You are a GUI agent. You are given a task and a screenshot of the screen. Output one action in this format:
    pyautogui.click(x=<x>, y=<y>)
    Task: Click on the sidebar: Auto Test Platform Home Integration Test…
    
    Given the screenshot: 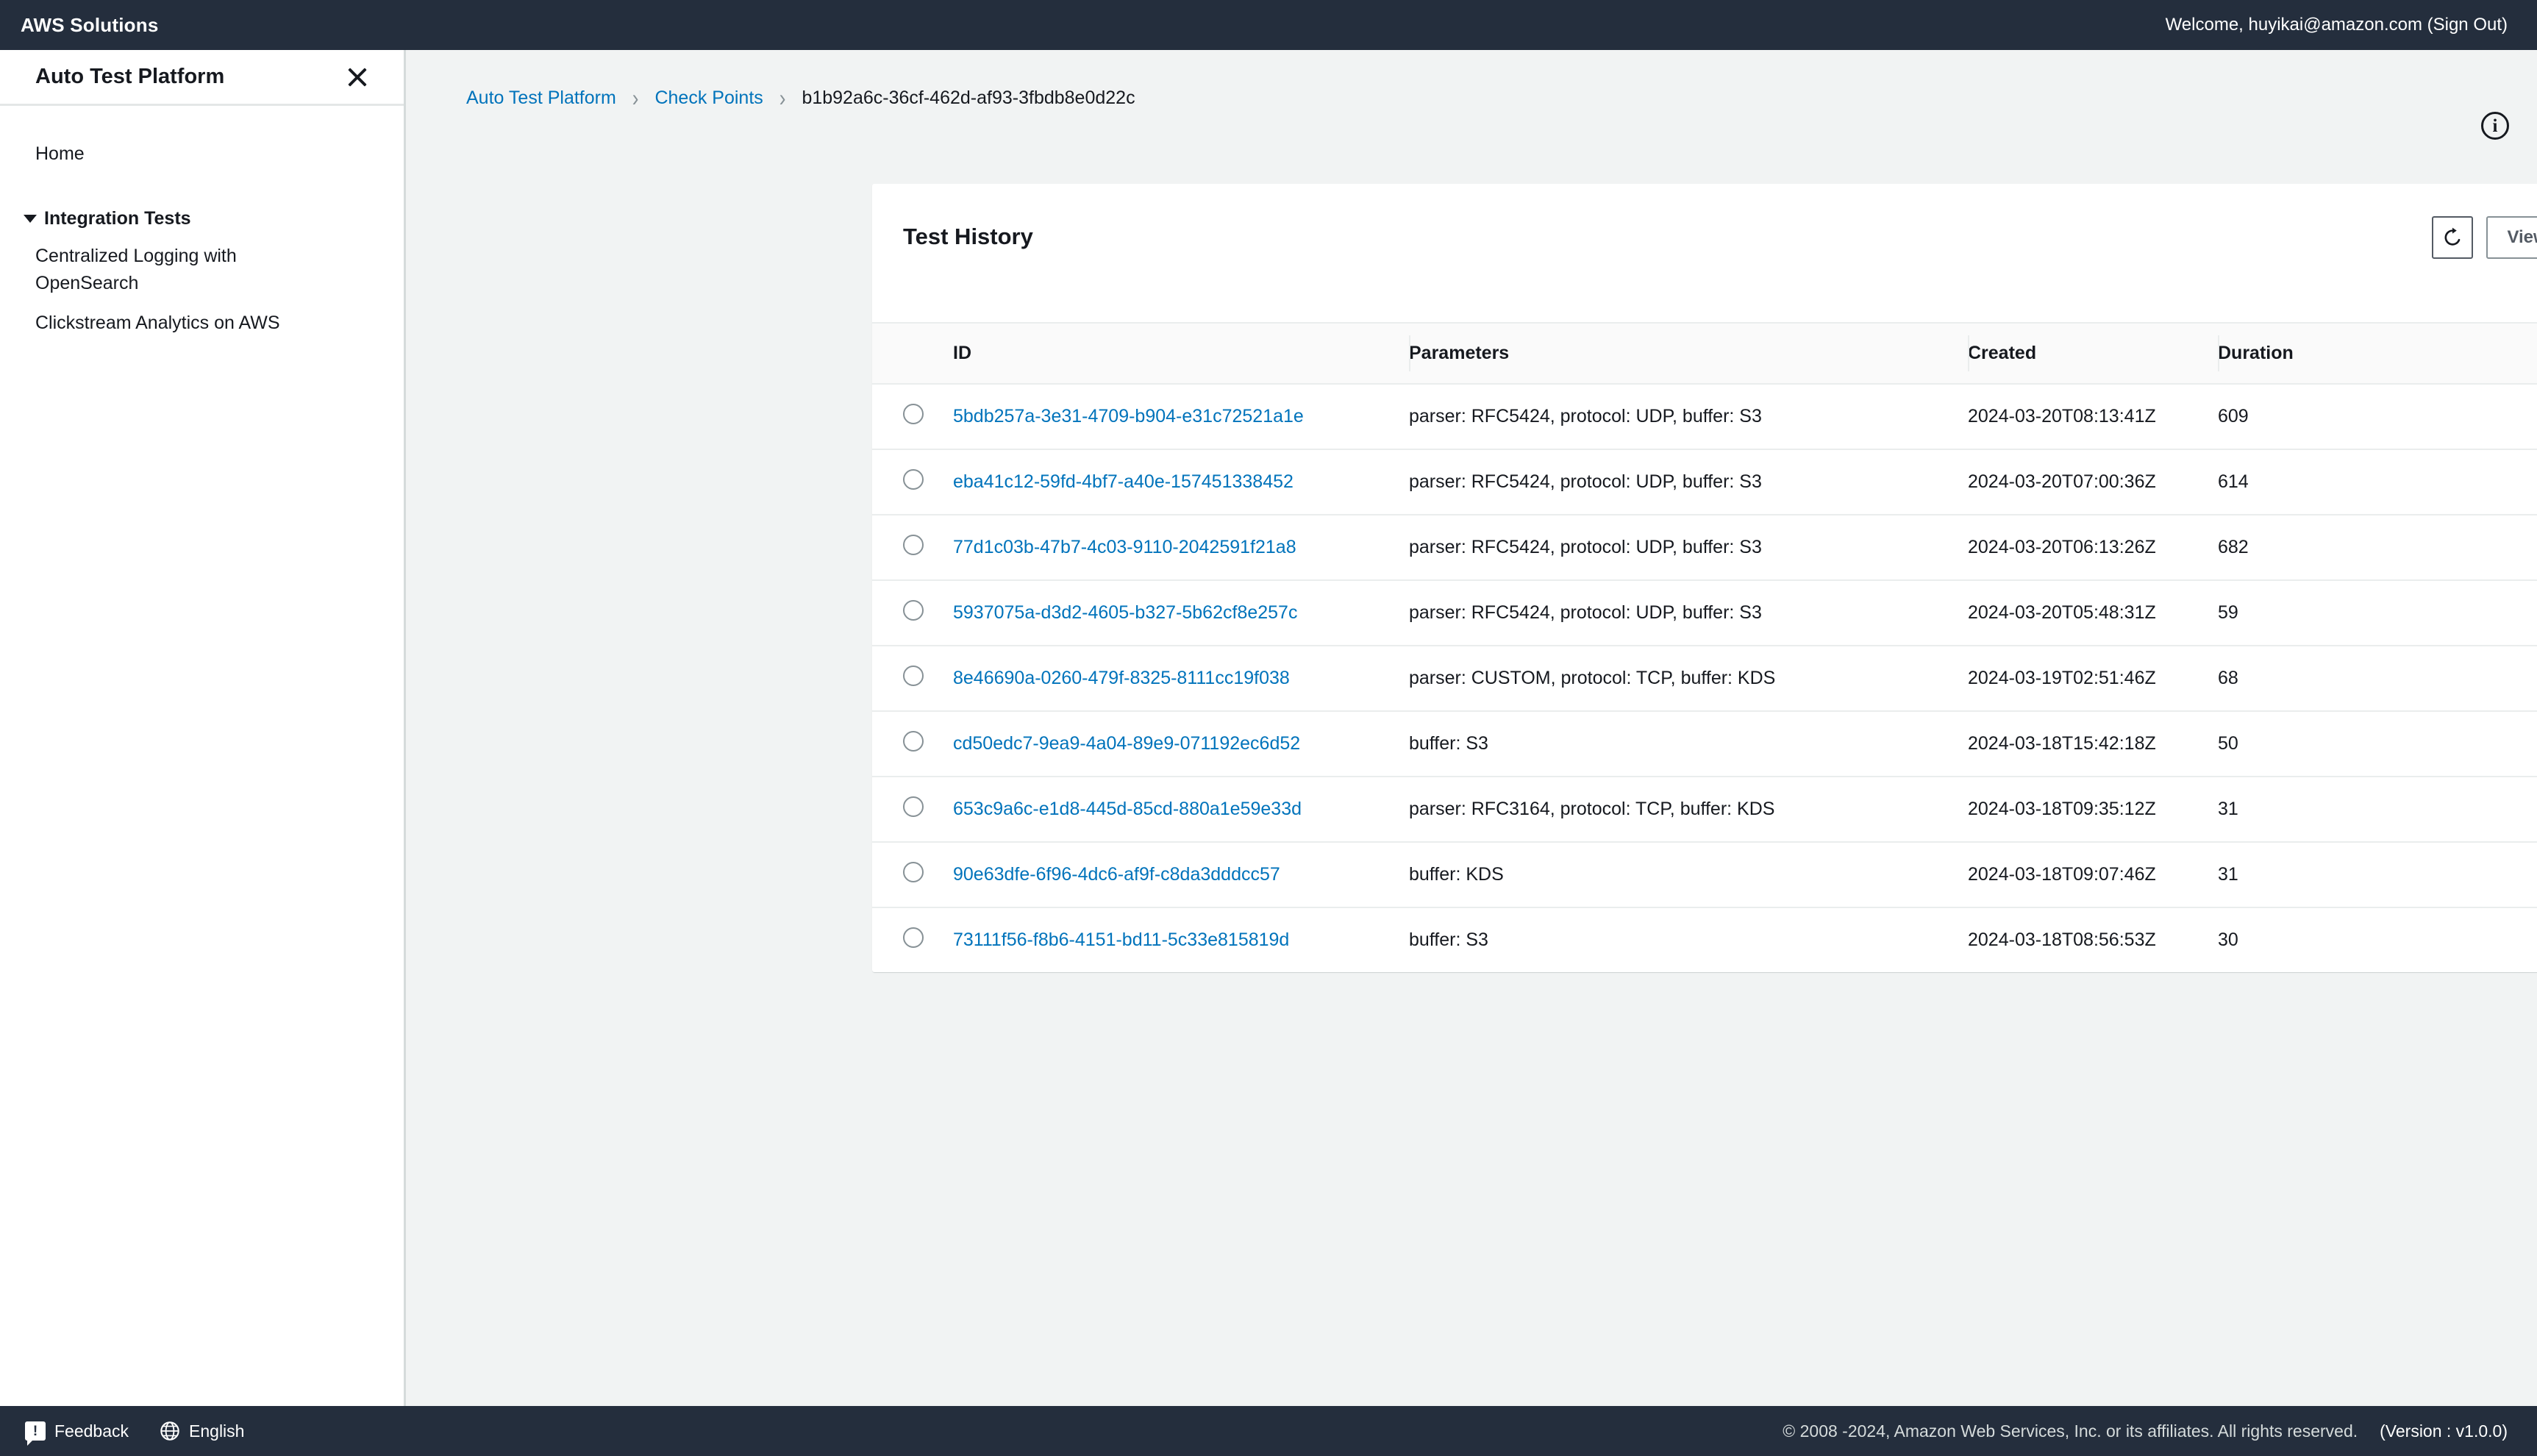 What is the action you would take?
    pyautogui.click(x=203, y=728)
    